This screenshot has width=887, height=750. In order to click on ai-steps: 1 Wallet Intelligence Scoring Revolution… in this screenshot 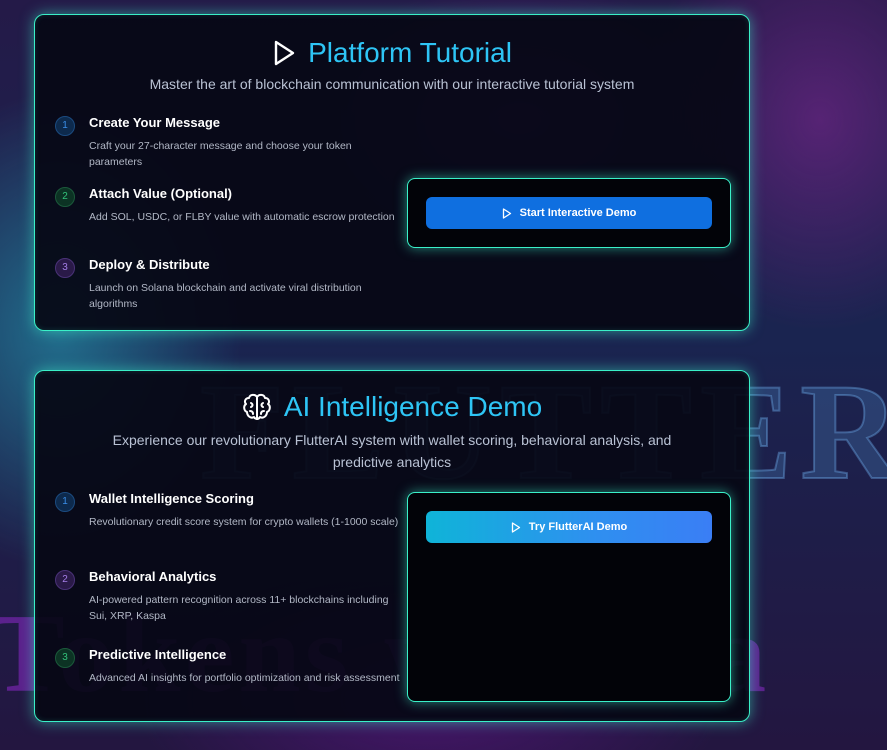, I will do `click(230, 606)`.